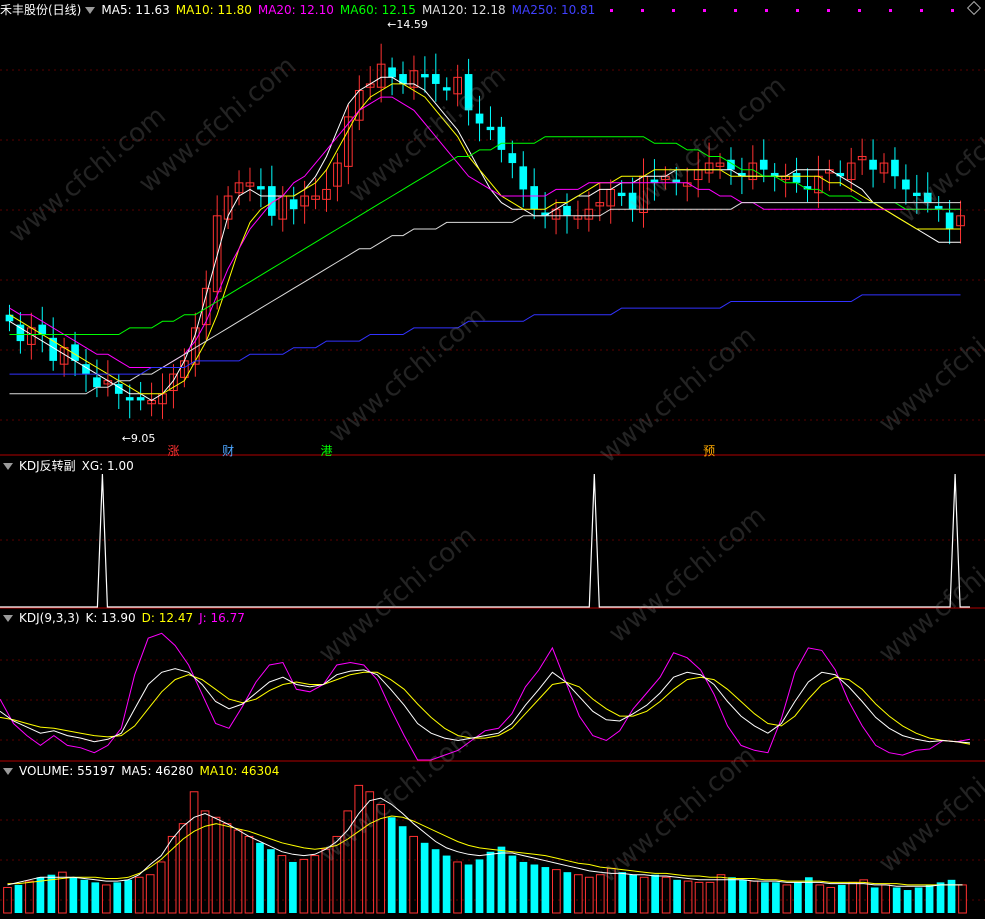  I want to click on kdj-d-value: D: 12.47, so click(167, 618).